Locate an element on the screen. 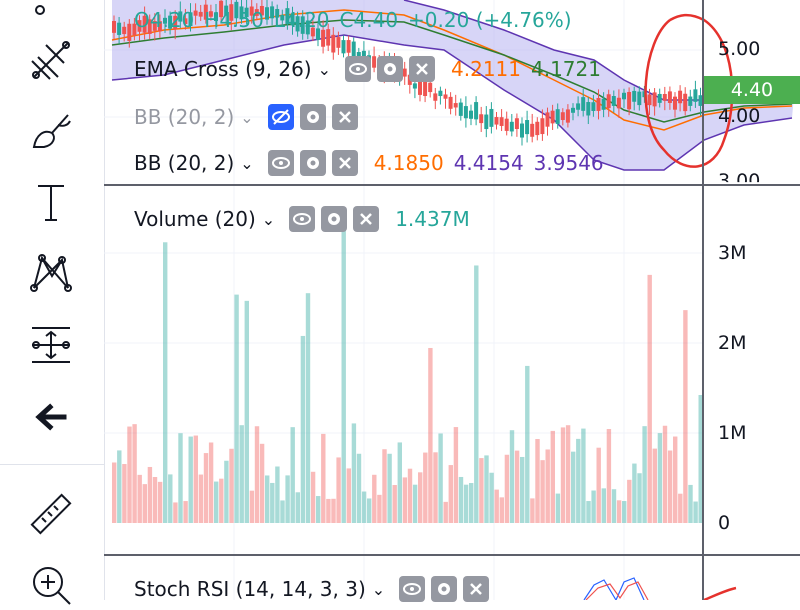 This screenshot has width=800, height=610. stoch-rsi-legend: Stoch RSI (14, 14, 3, 3) ⌄ is located at coordinates (314, 589).